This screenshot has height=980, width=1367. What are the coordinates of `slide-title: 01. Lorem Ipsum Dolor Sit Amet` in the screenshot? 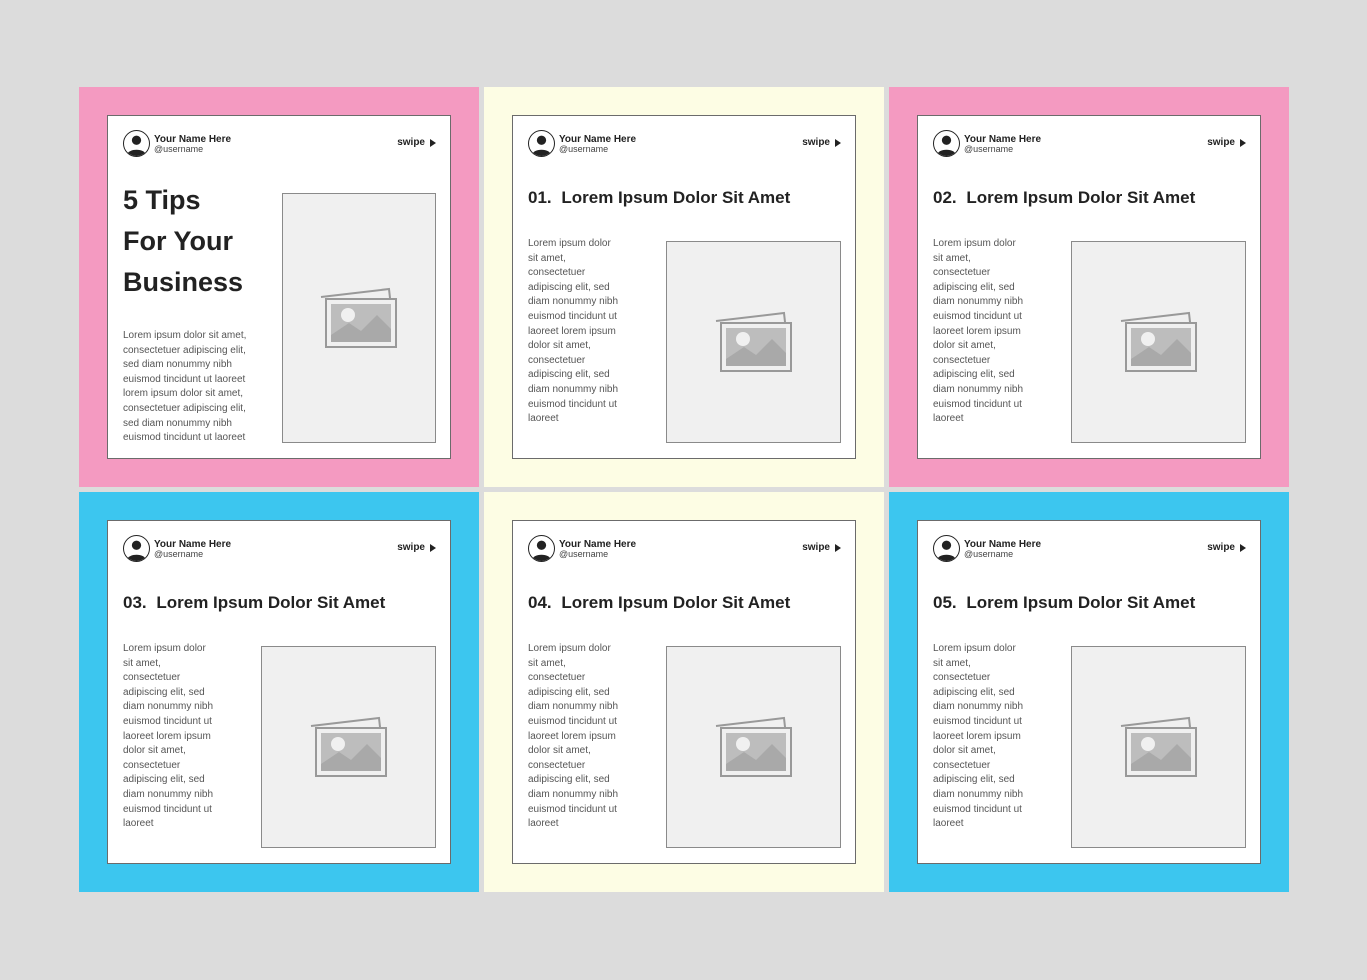 It's located at (659, 198).